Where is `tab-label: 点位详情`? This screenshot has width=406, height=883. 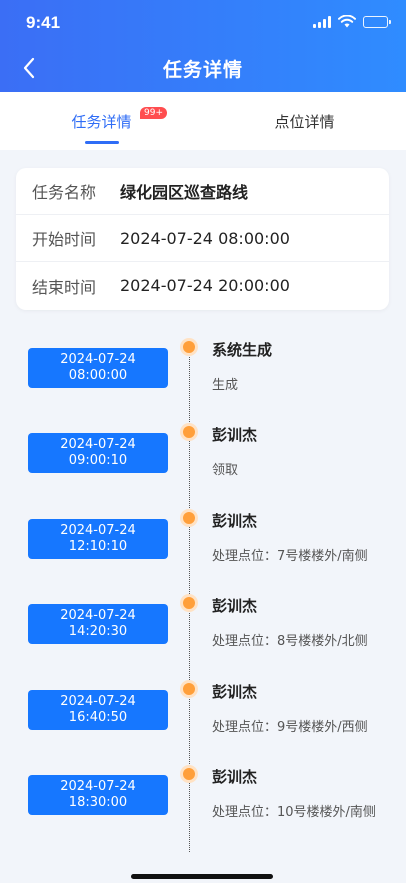 tab-label: 点位详情 is located at coordinates (304, 121).